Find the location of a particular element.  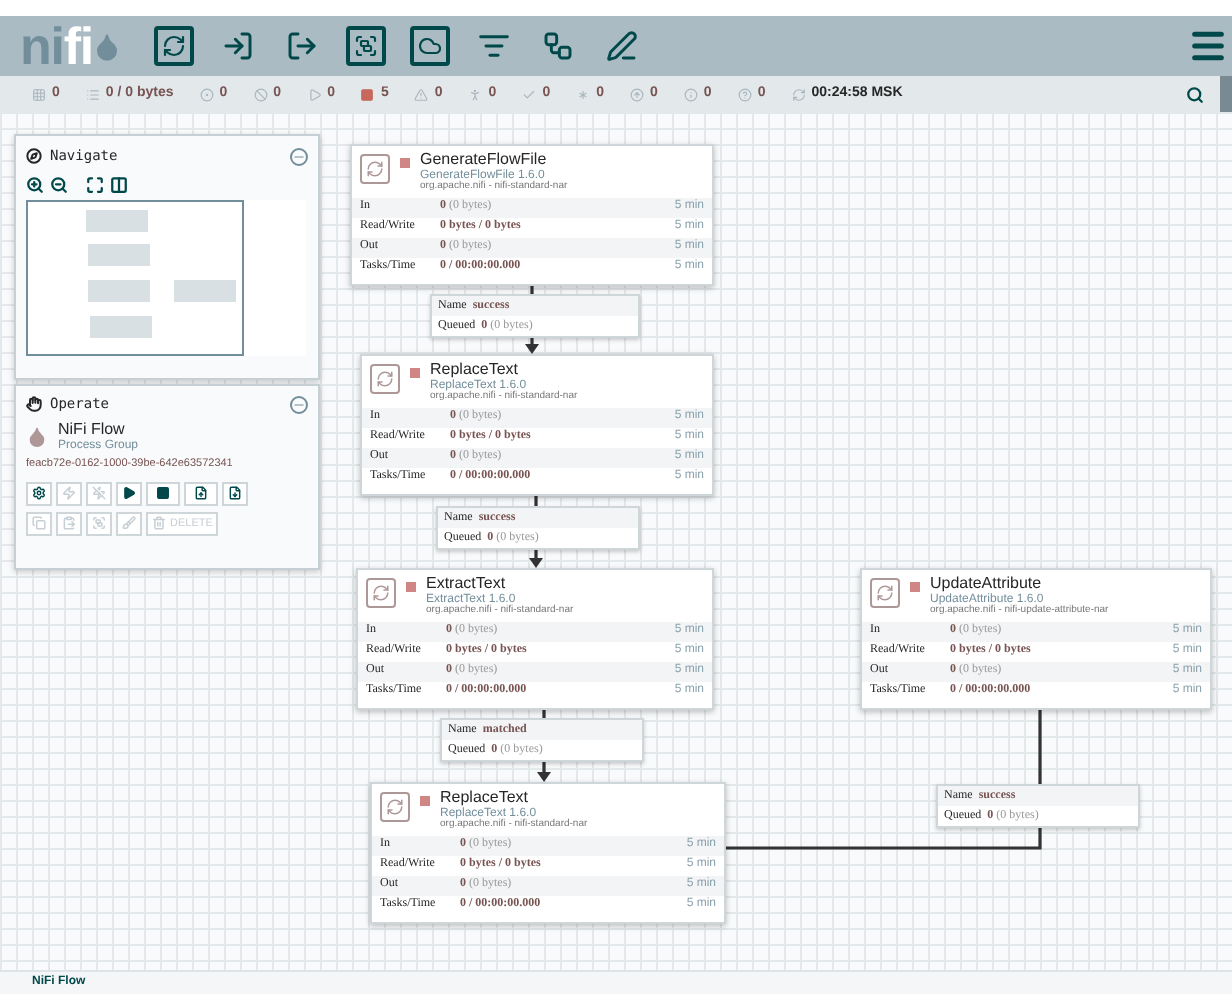

group-name: NiFi Flow is located at coordinates (92, 430).